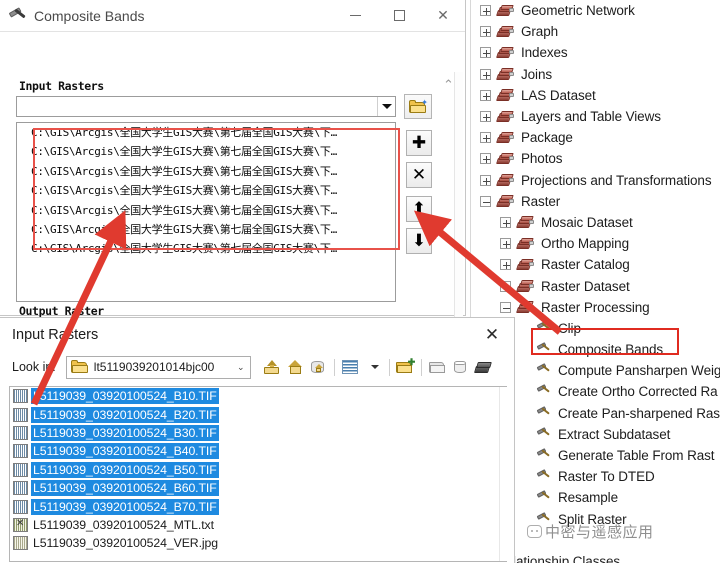 Image resolution: width=720 pixels, height=563 pixels. Describe the element at coordinates (617, 531) in the screenshot. I see `watermark-overlay: 中密与遥感应用` at that location.